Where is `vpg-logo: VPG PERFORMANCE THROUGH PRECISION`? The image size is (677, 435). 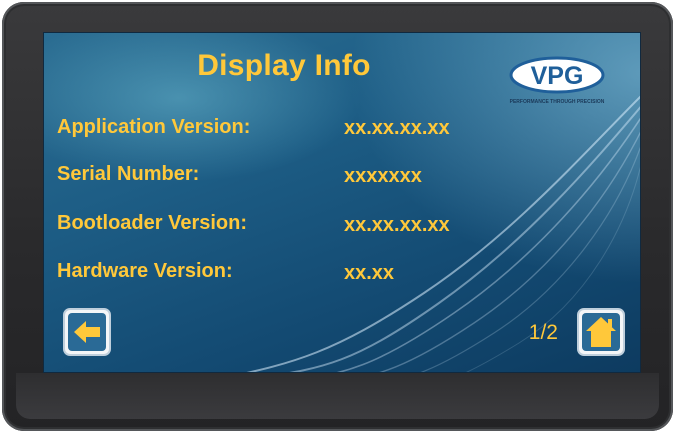 vpg-logo: VPG PERFORMANCE THROUGH PRECISION is located at coordinates (557, 80).